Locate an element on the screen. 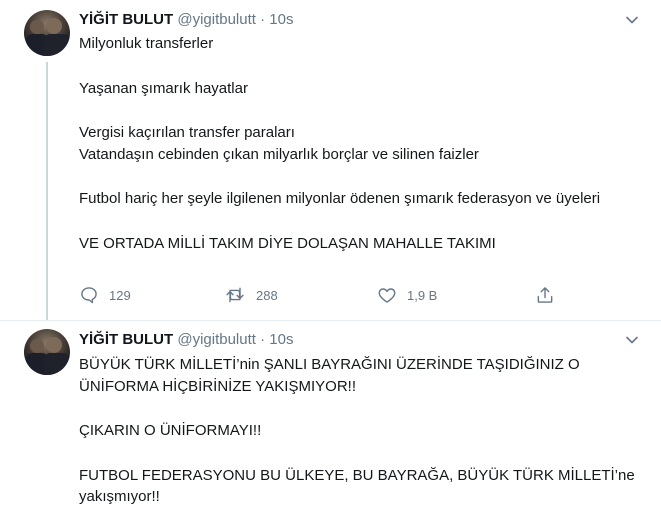  tweet-actions: 129 288 1,9 B is located at coordinates (319, 296).